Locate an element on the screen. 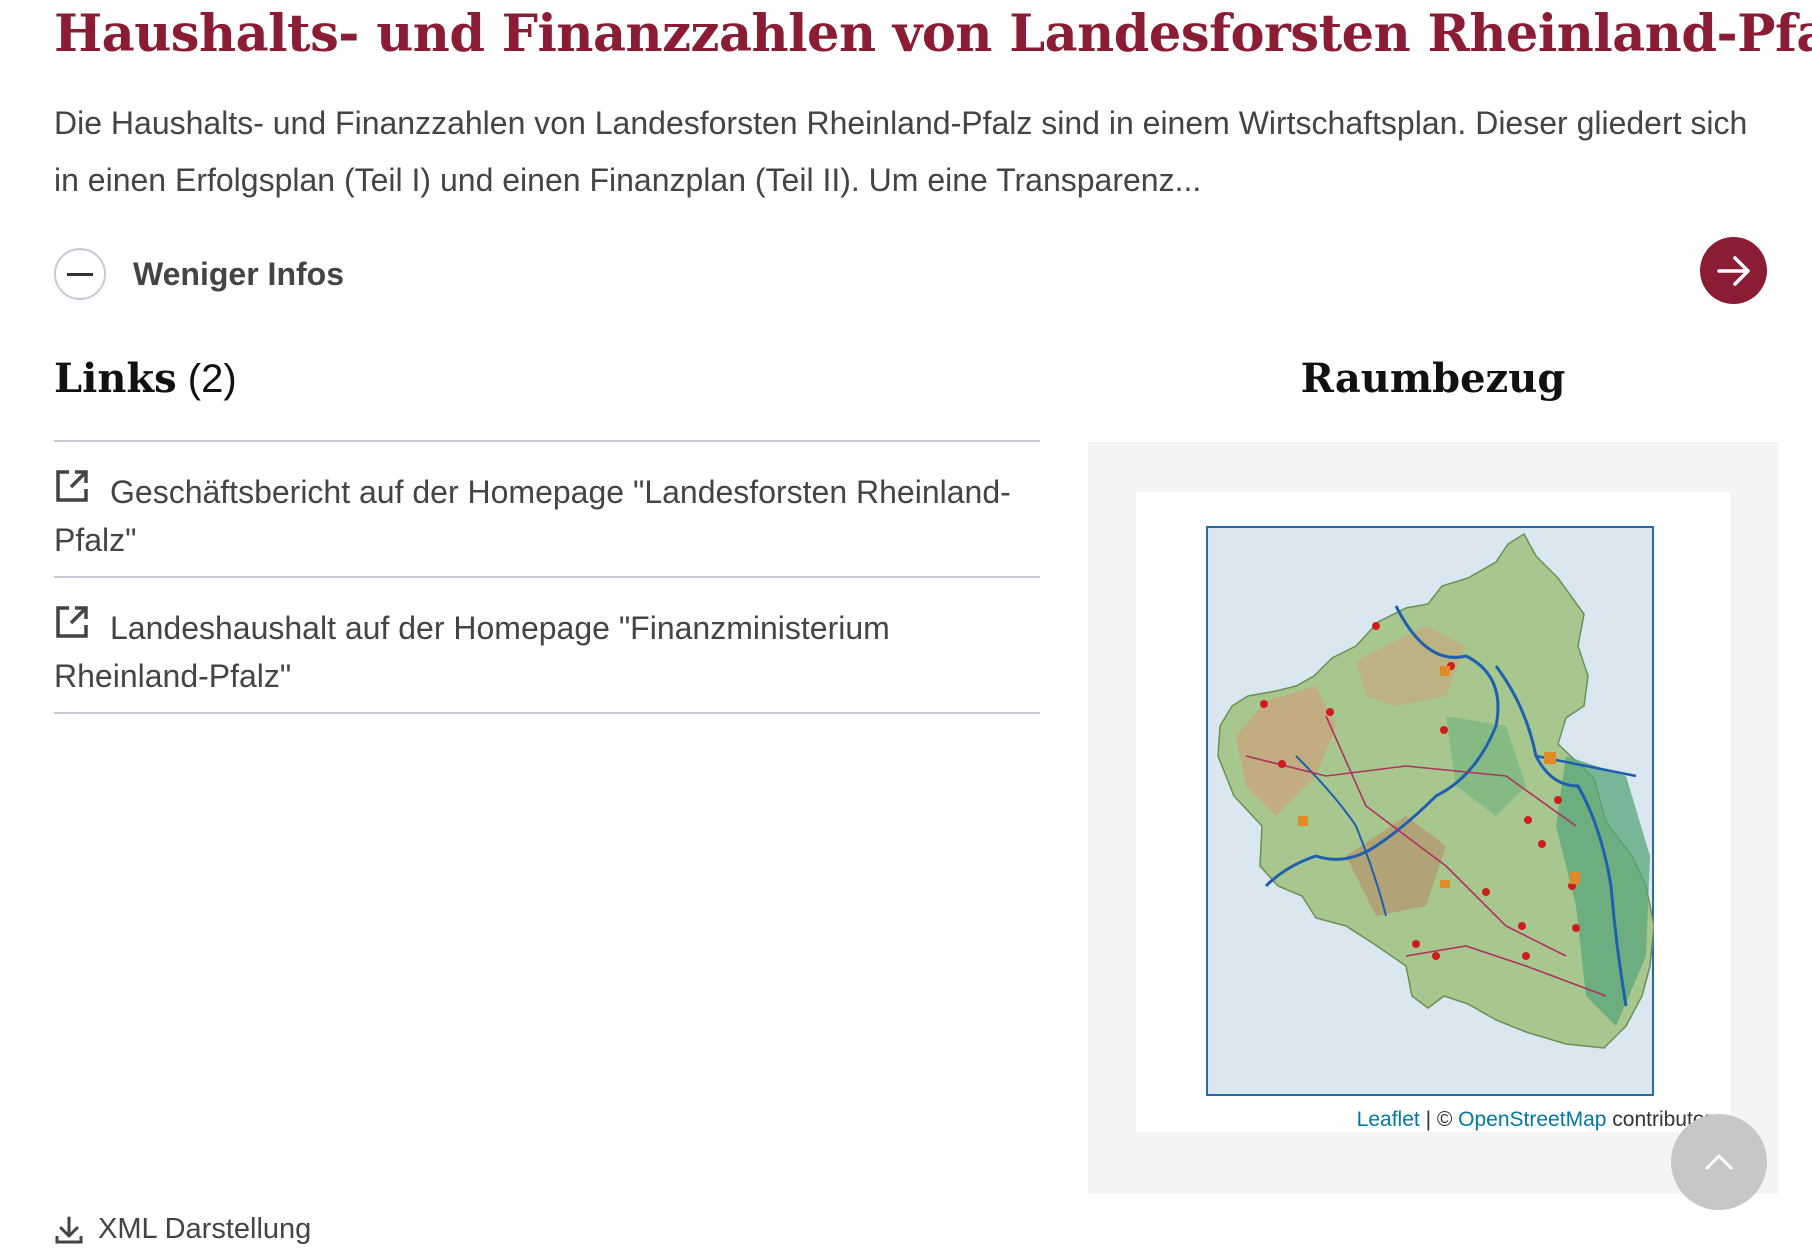  openstreetmap-link: OpenStreetMap is located at coordinates (1532, 1119).